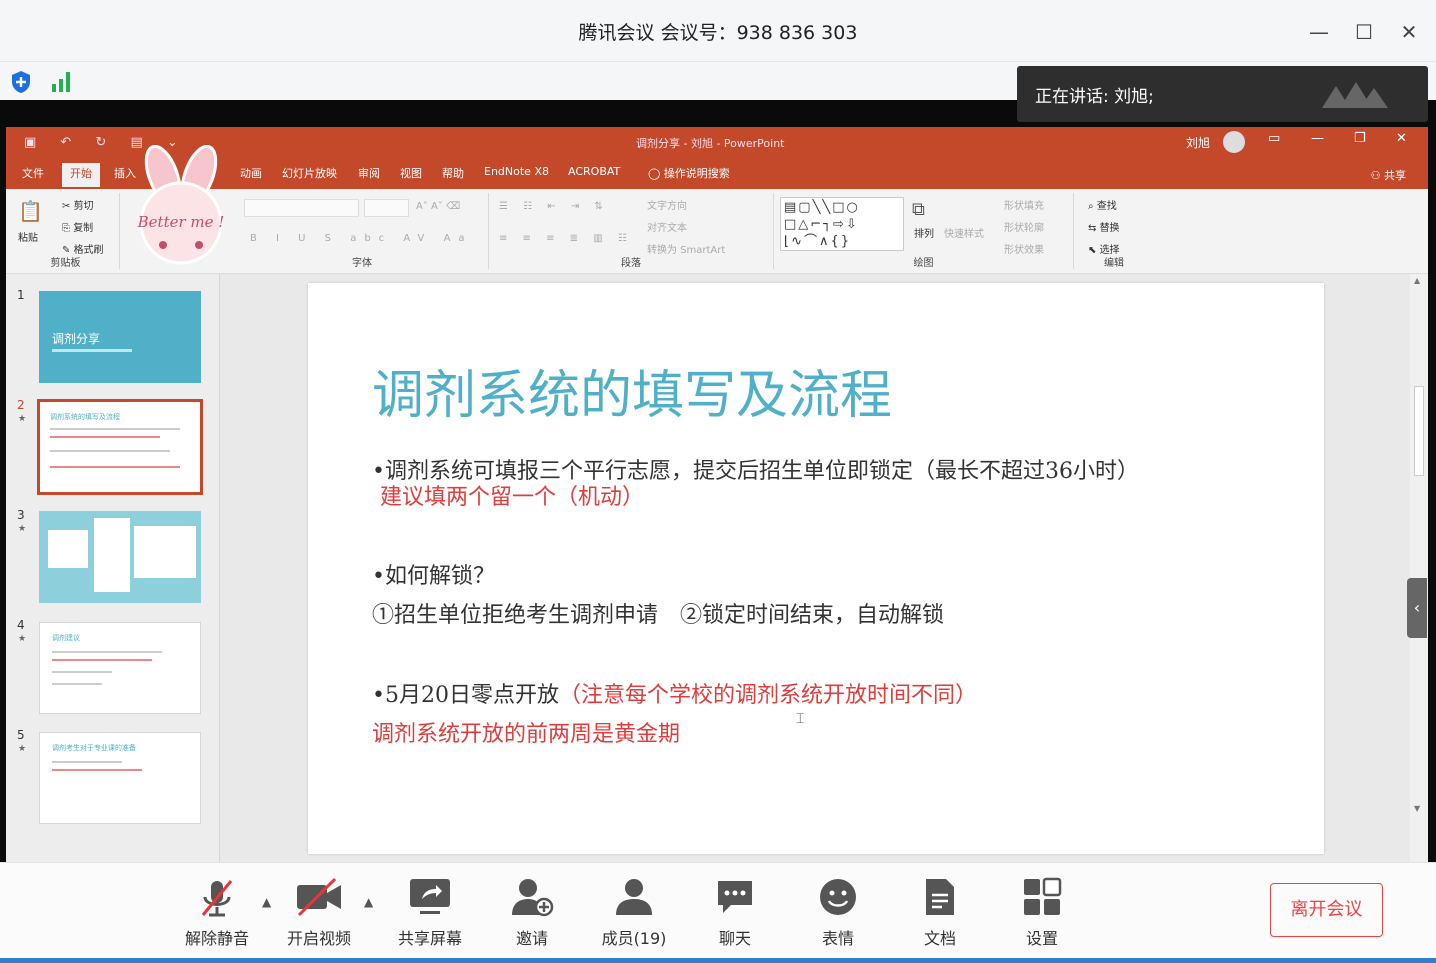  Describe the element at coordinates (120, 668) in the screenshot. I see `slide-thumbnail-4: 调剂建议` at that location.